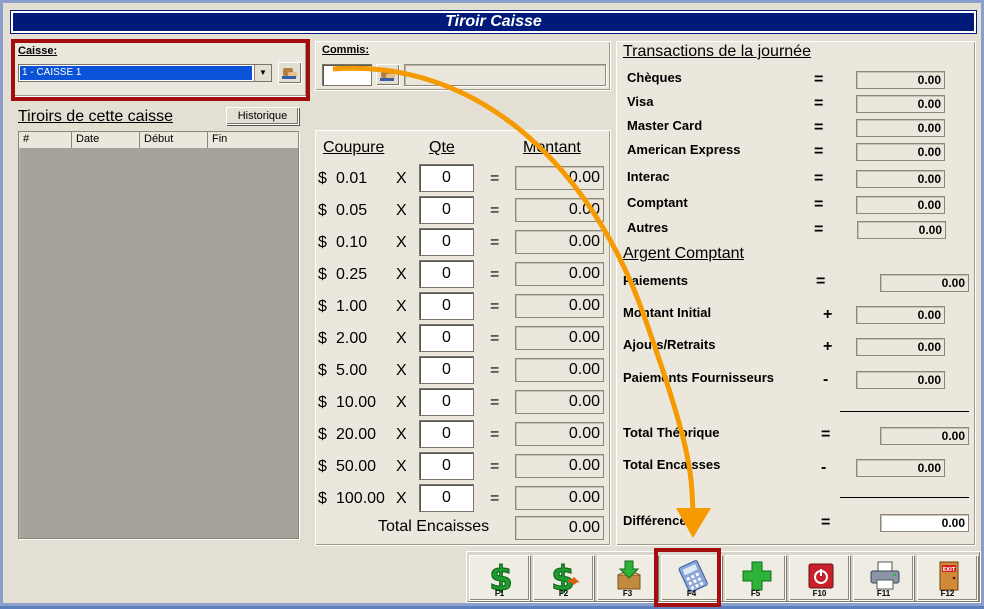 This screenshot has height=609, width=984. What do you see at coordinates (262, 116) in the screenshot?
I see `historique-button: Historique` at bounding box center [262, 116].